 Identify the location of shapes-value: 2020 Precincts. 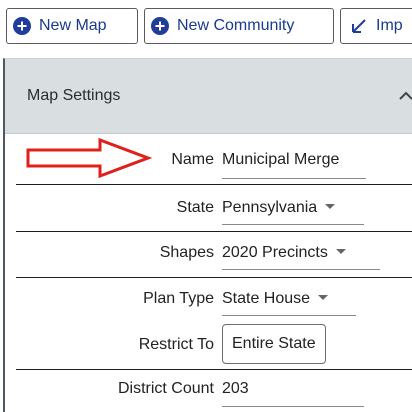
(275, 252).